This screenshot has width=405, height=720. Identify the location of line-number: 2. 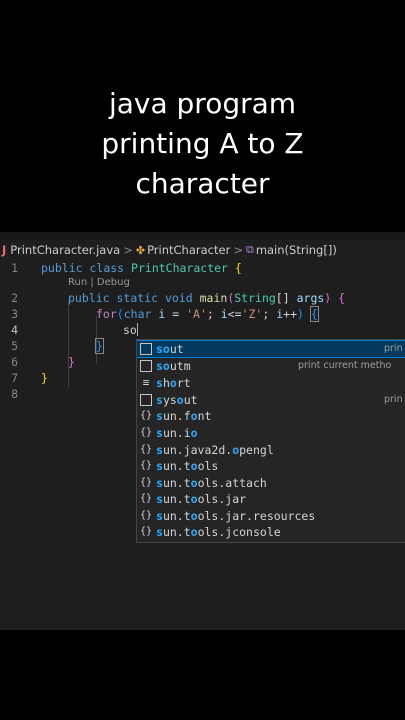
(14, 298).